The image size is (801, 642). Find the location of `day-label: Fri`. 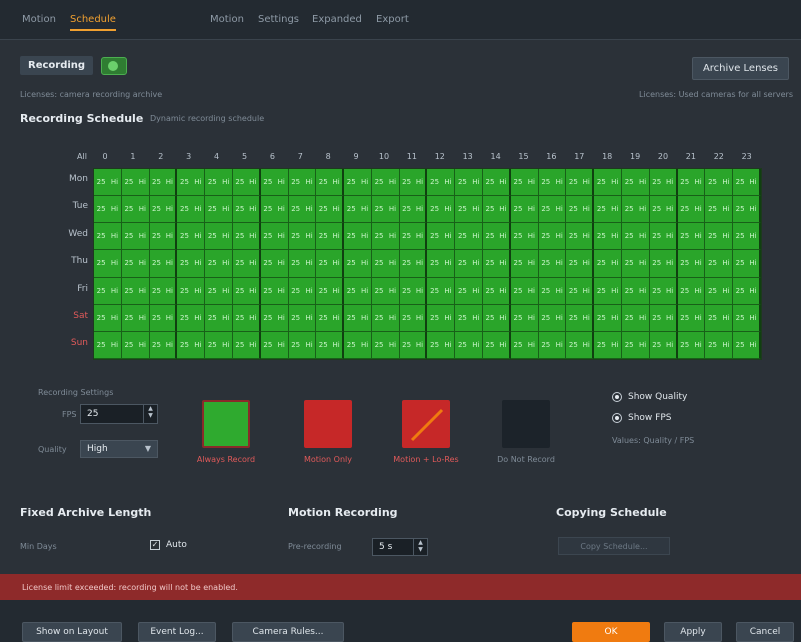

day-label: Fri is located at coordinates (68, 289).